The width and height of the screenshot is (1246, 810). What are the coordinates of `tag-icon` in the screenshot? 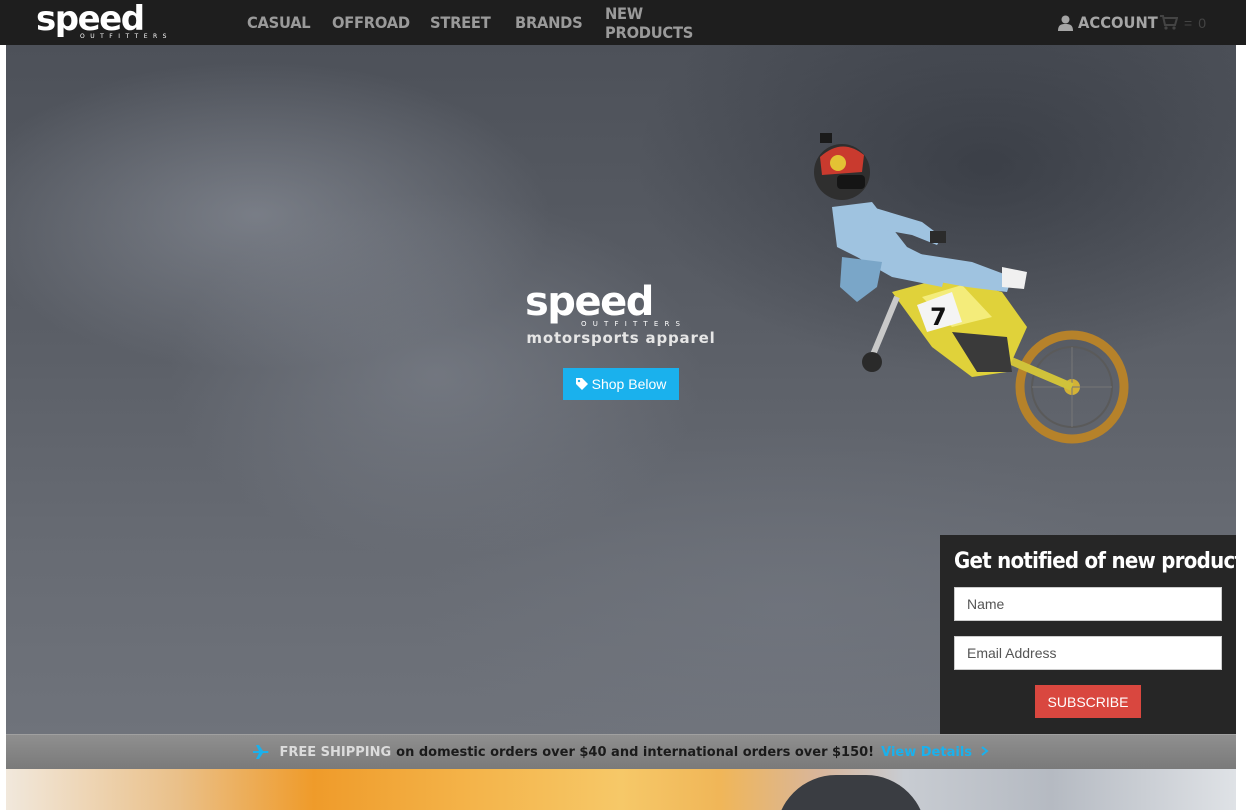 It's located at (581, 384).